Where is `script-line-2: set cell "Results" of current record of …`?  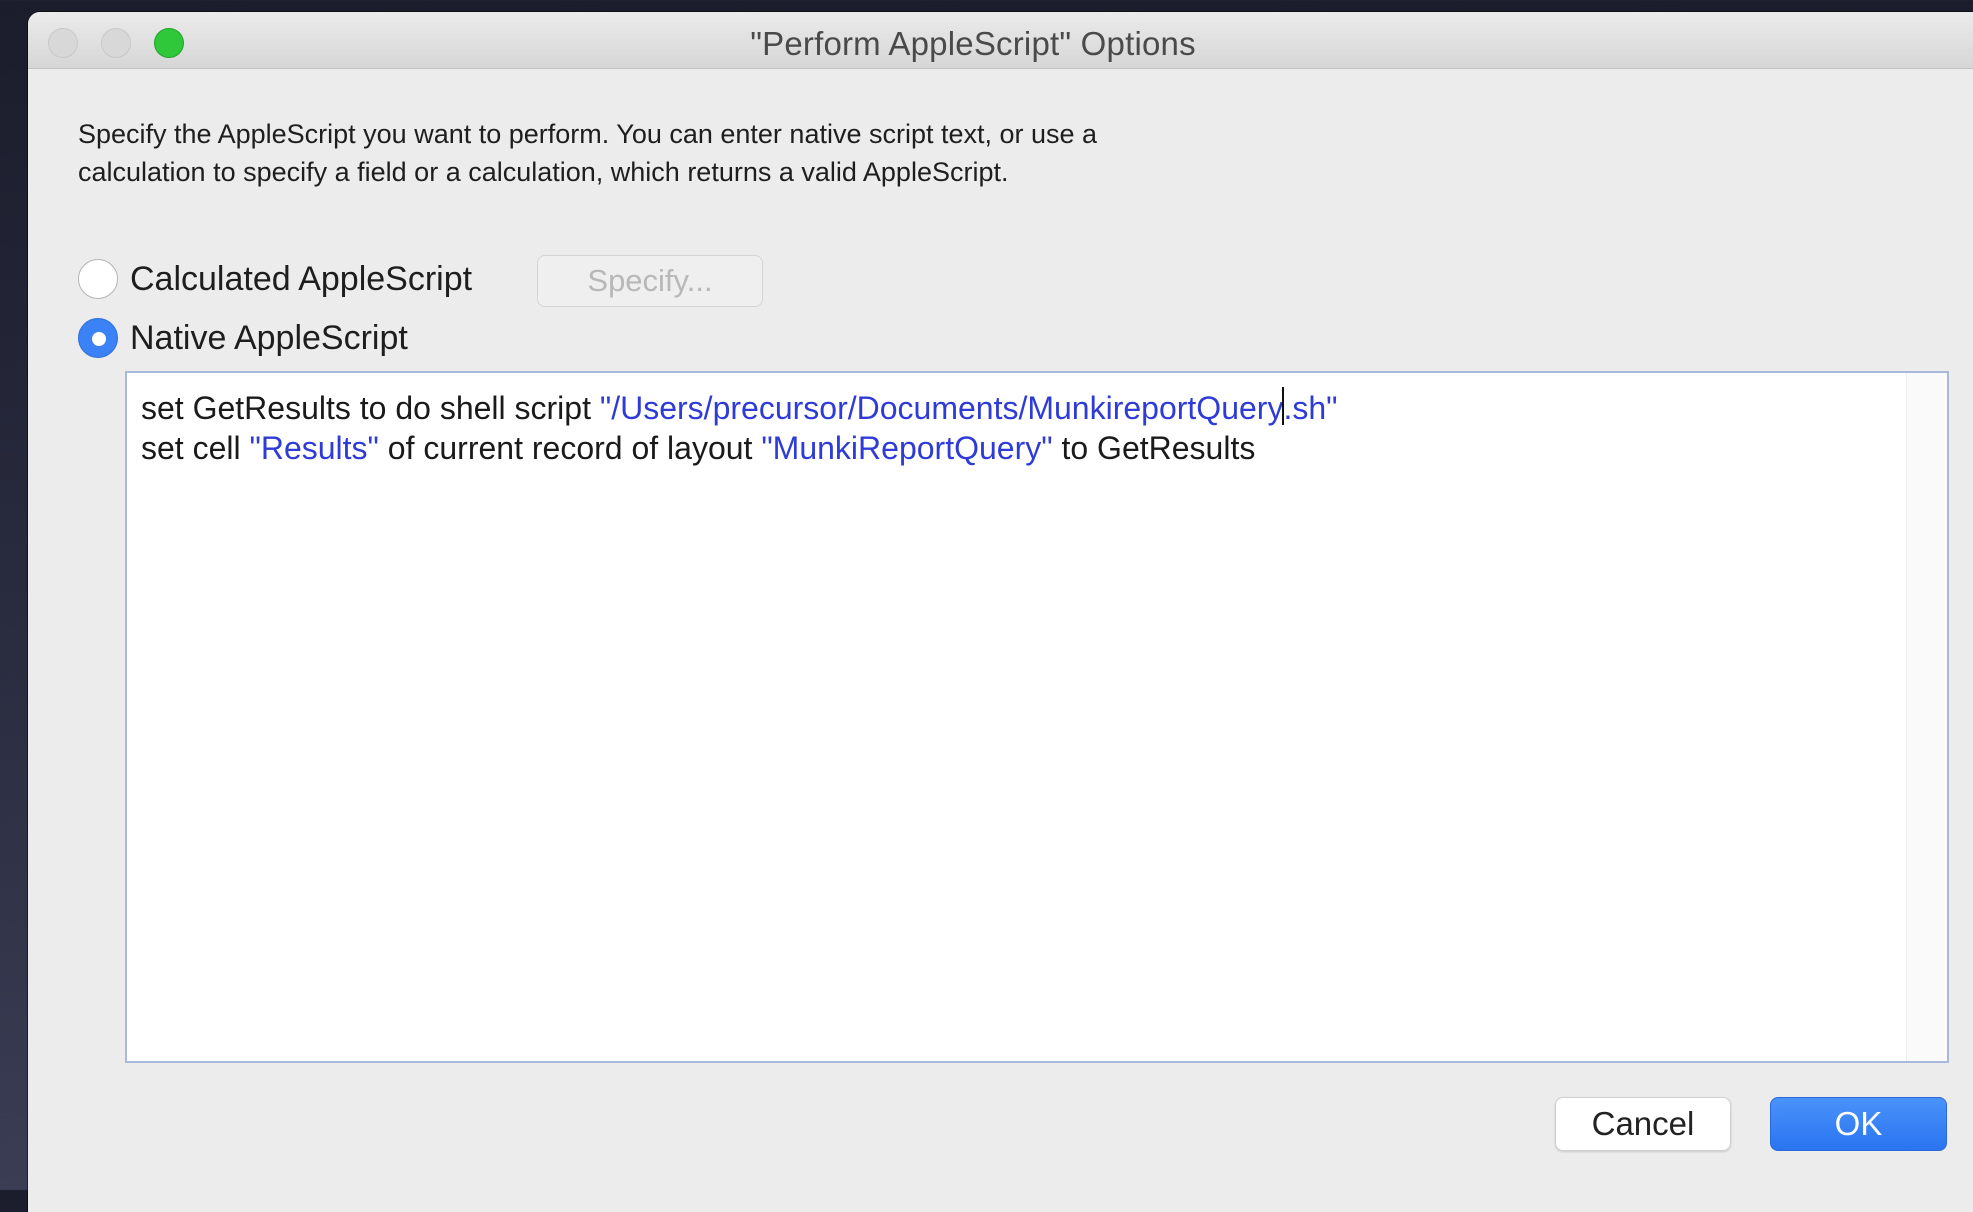
script-line-2: set cell "Results" of current record of … is located at coordinates (698, 448).